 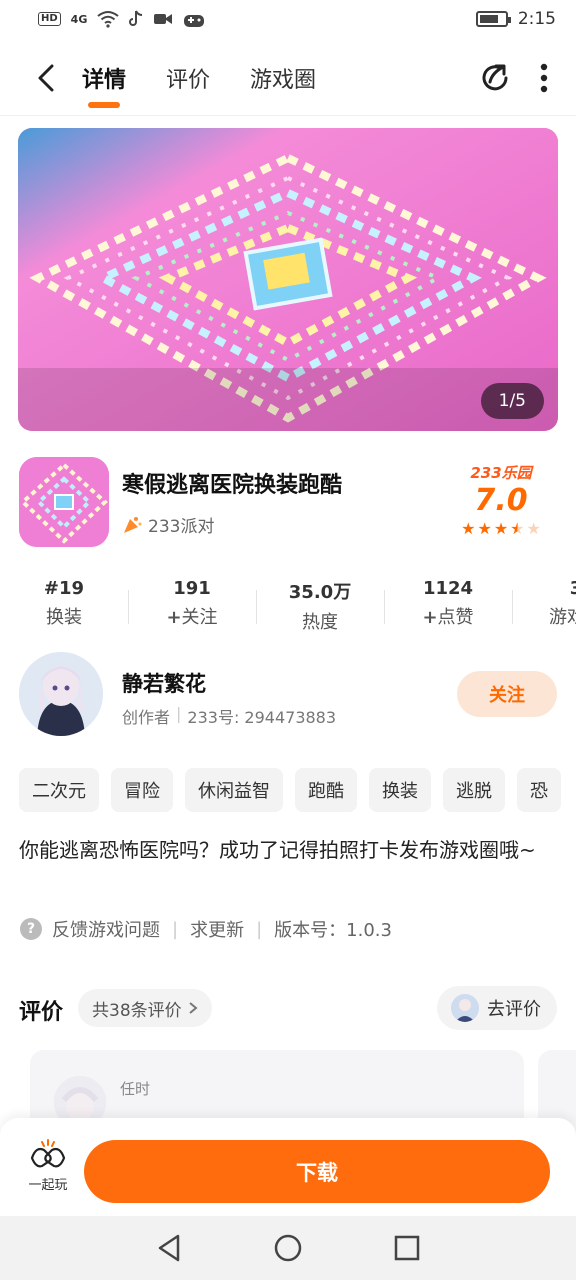 I want to click on play-together-label: 一起玩, so click(x=48, y=1185).